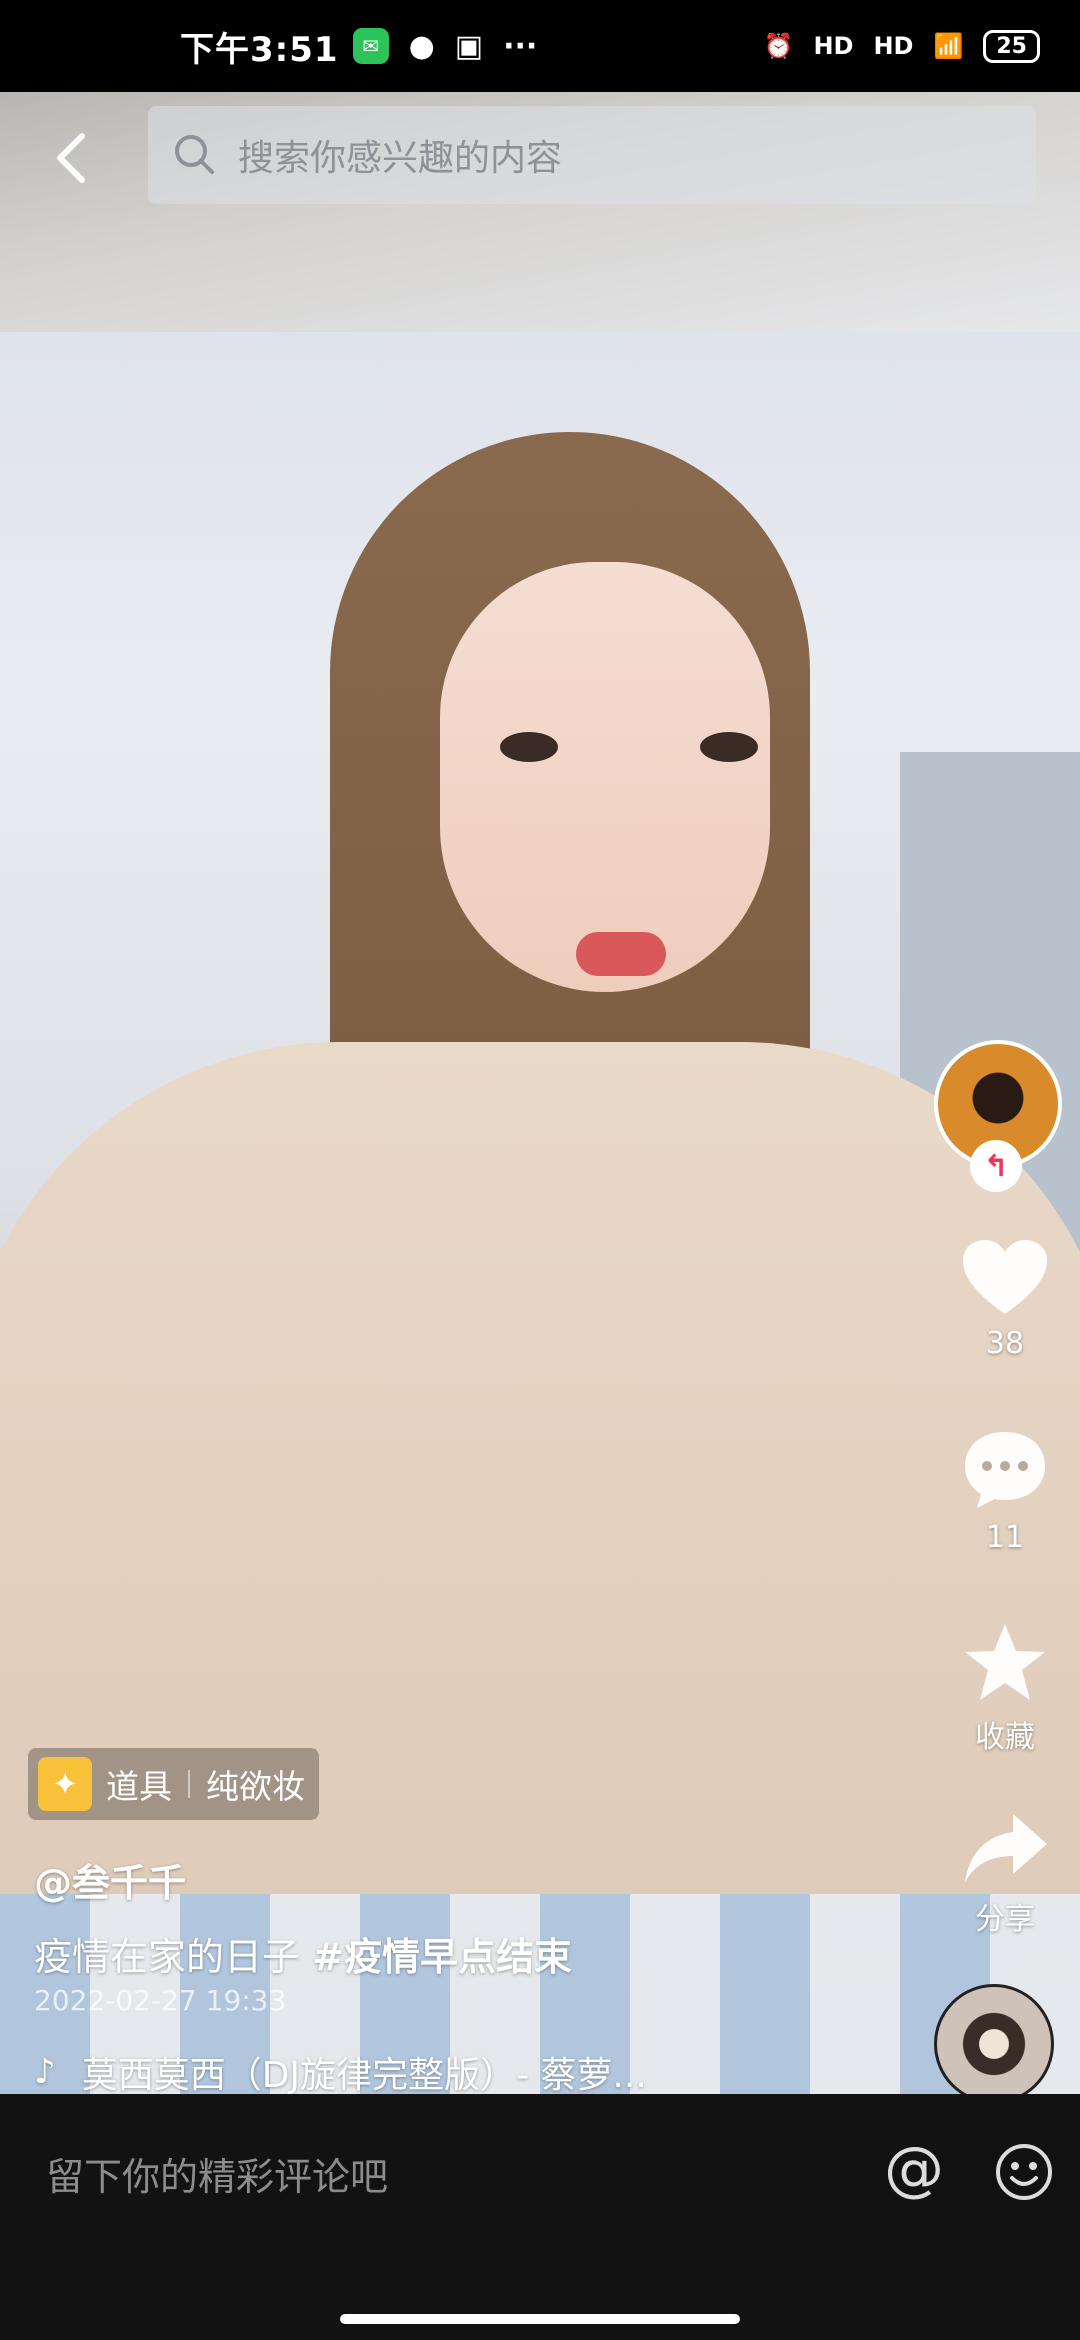 This screenshot has height=2340, width=1080. Describe the element at coordinates (303, 1953) in the screenshot. I see `post-description: 疫情在家的日子 #疫情早点结束` at that location.